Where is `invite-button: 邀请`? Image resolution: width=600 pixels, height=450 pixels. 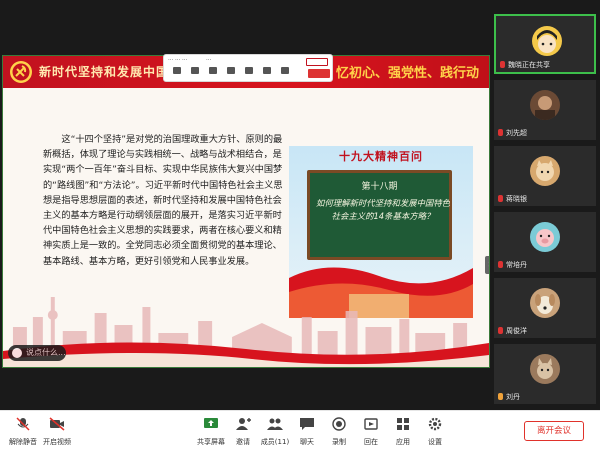 invite-button: 邀请 is located at coordinates (243, 432).